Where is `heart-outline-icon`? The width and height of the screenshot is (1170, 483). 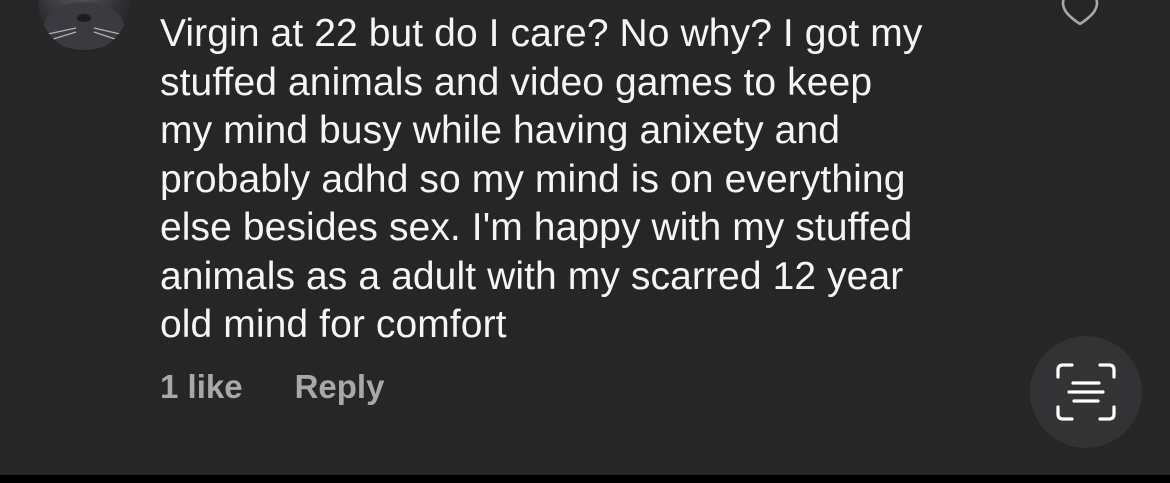 heart-outline-icon is located at coordinates (1080, 13).